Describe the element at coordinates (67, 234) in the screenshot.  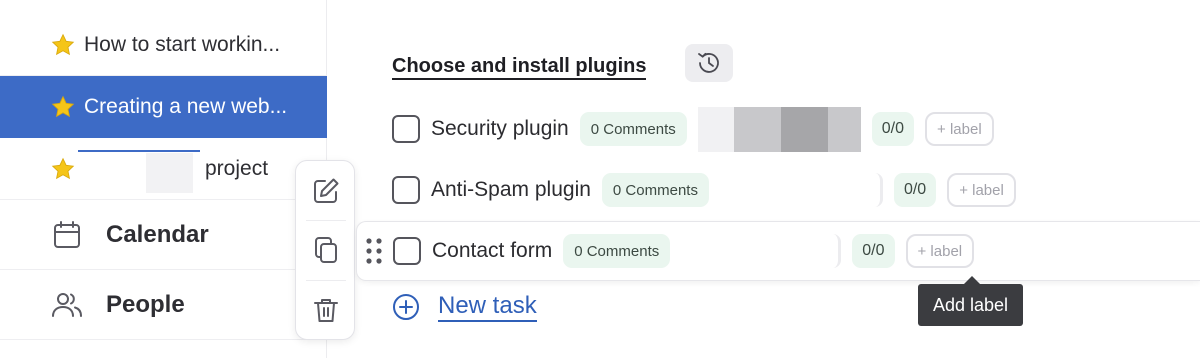
I see `calendar-icon` at that location.